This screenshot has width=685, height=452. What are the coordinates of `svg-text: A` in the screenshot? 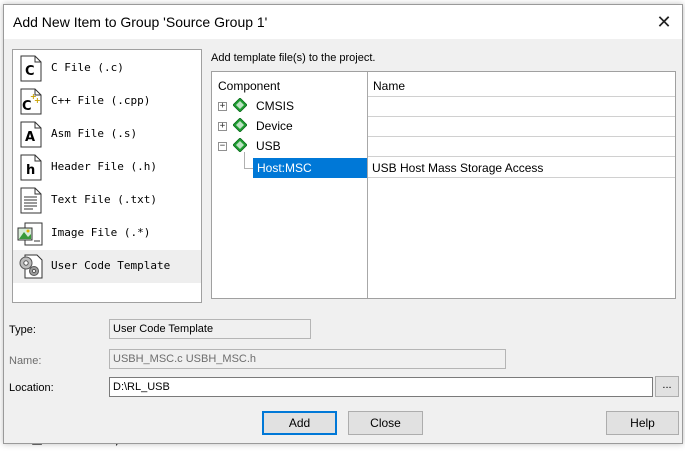 It's located at (30, 137).